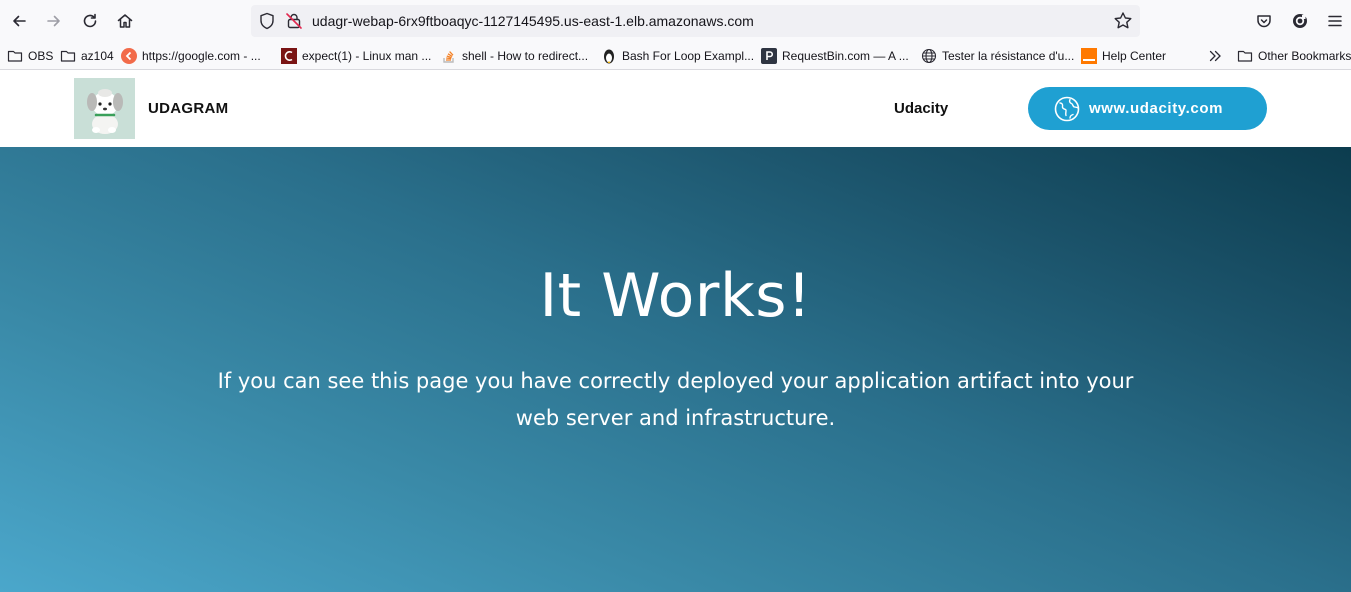  I want to click on star-icon, so click(1123, 21).